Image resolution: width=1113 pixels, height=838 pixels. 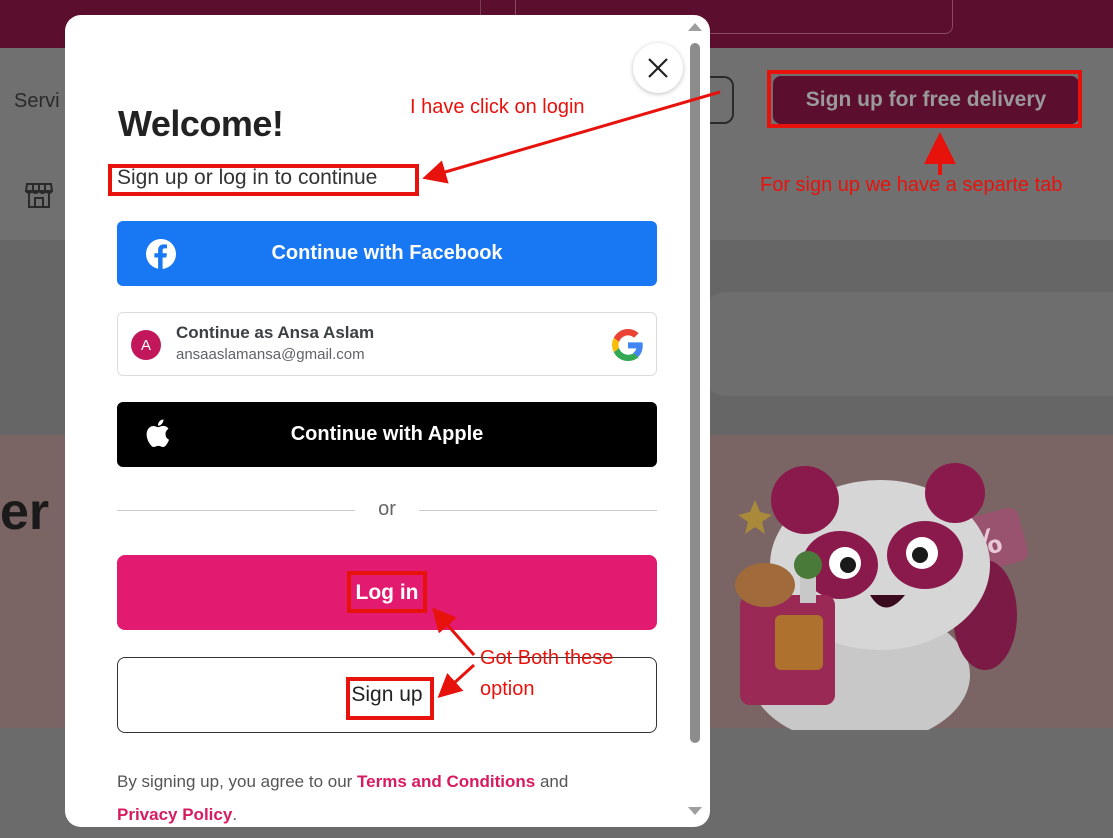 I want to click on continue-with-facebook-button: Continue with Facebook, so click(x=387, y=253).